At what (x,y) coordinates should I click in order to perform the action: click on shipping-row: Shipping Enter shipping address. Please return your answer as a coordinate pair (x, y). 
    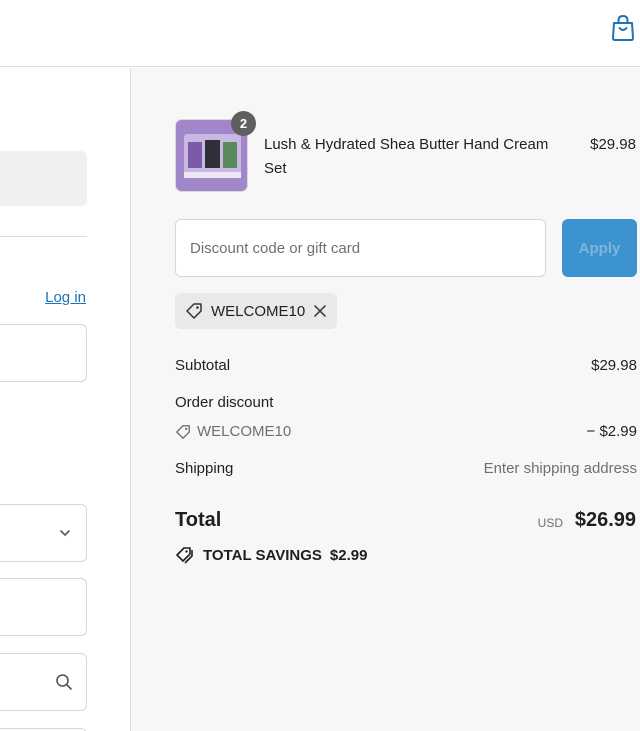
    Looking at the image, I should click on (406, 468).